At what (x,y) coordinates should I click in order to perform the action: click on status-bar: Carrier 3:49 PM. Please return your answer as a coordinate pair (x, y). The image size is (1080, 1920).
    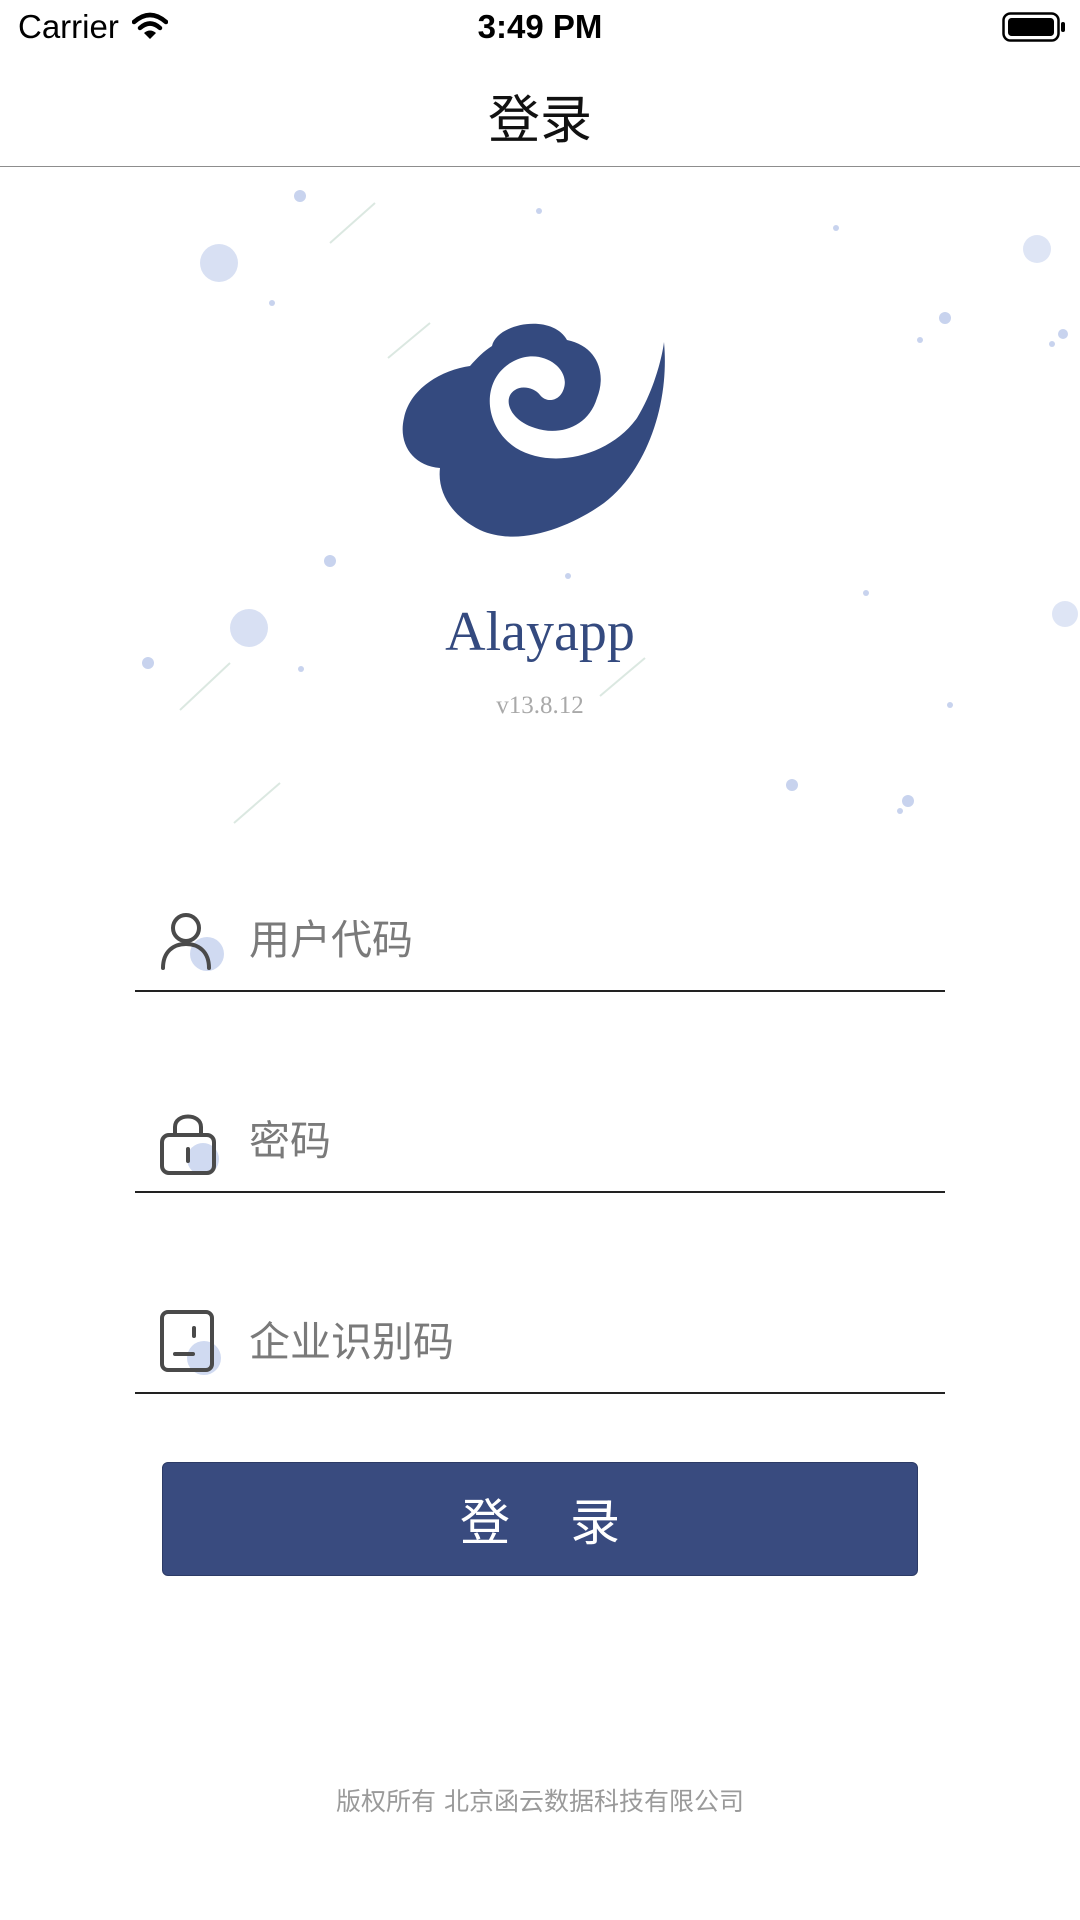
    Looking at the image, I should click on (540, 28).